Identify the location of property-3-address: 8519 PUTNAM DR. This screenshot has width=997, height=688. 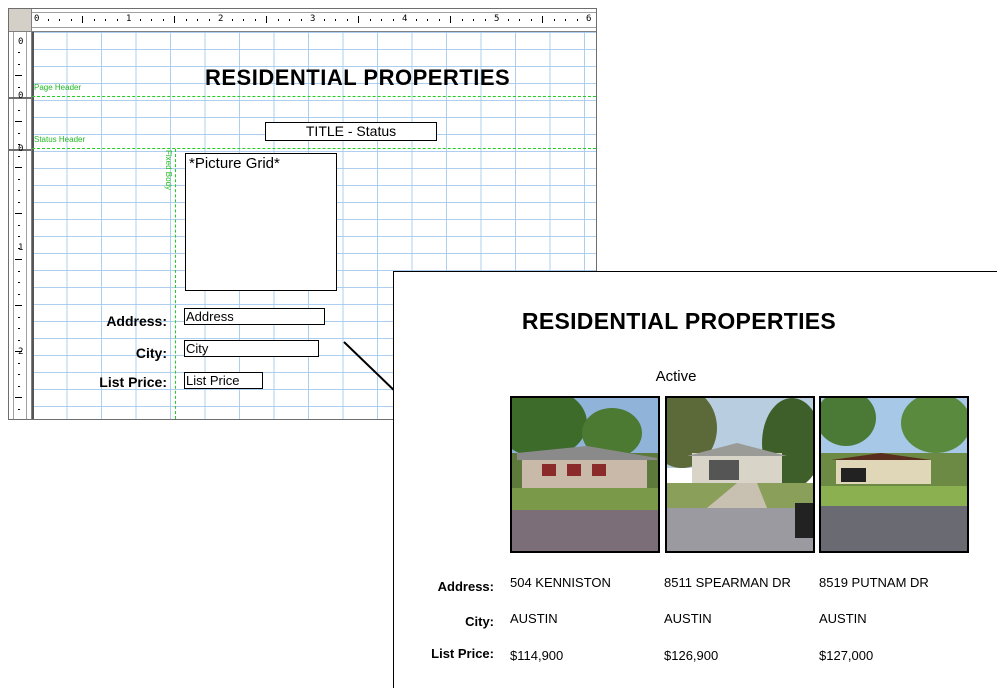
(874, 582).